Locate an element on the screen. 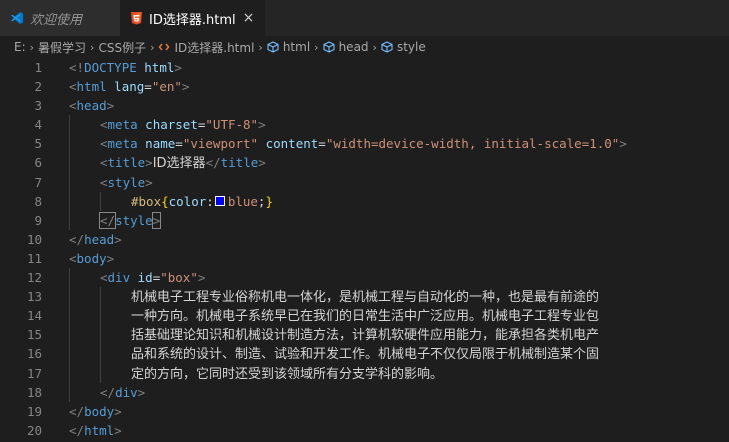 The image size is (729, 442). line-code: <meta charset="UTF-8"> is located at coordinates (399, 125).